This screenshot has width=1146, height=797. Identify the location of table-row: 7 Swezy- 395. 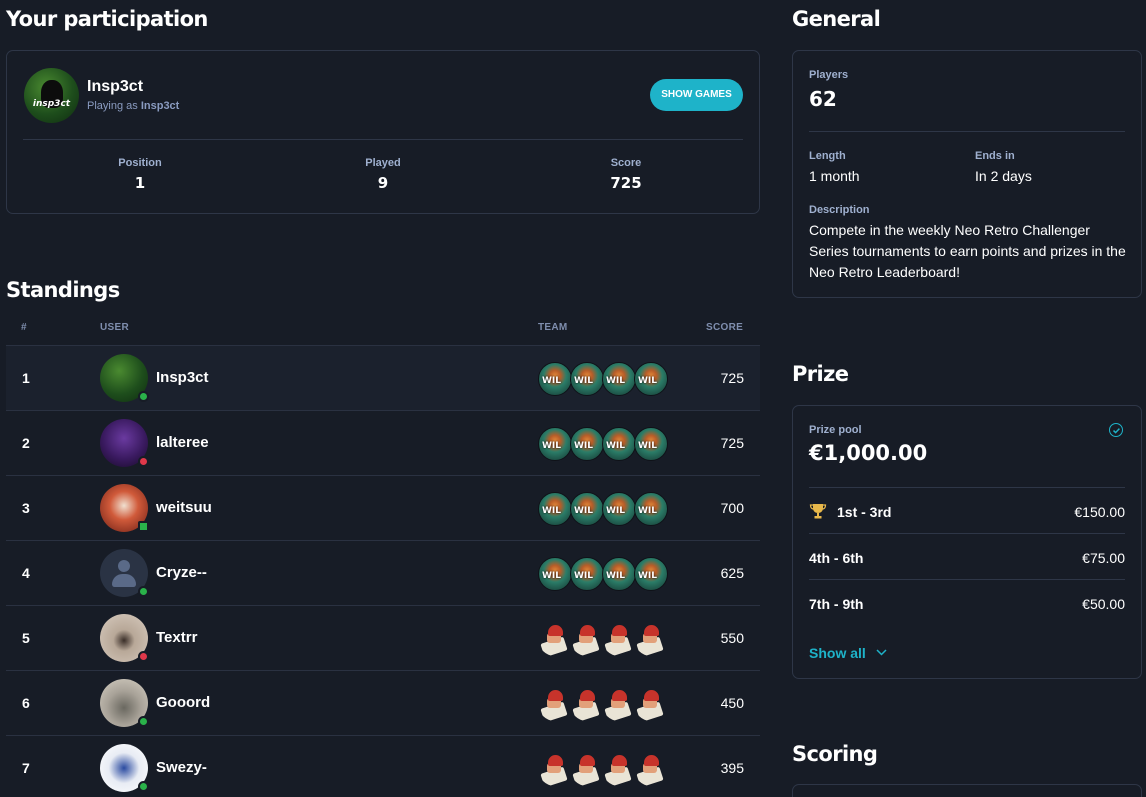
(383, 766).